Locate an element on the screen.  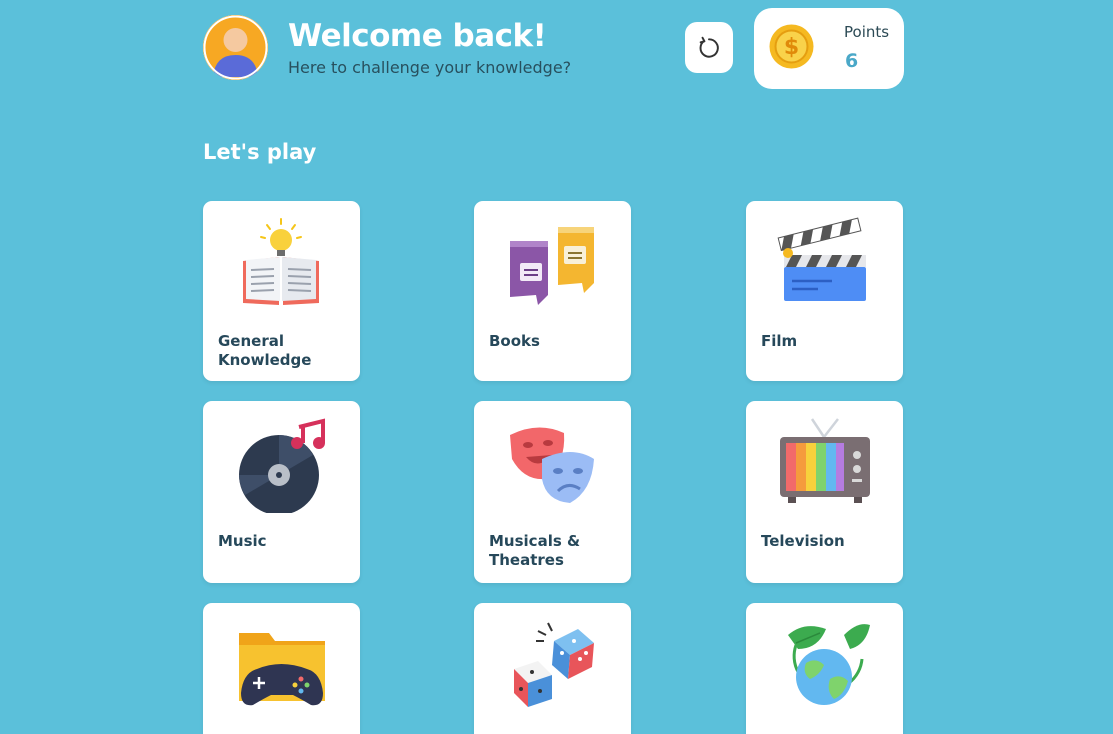
category-card-television: Television is located at coordinates (824, 492).